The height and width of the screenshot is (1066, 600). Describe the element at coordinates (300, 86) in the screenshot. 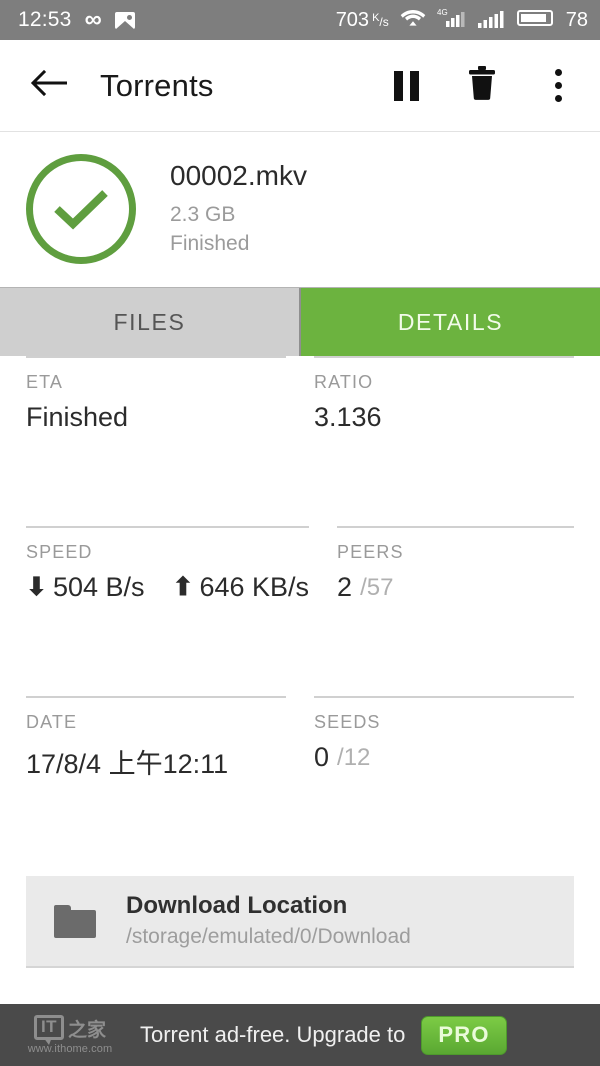

I see `app-toolbar: Torrents` at that location.